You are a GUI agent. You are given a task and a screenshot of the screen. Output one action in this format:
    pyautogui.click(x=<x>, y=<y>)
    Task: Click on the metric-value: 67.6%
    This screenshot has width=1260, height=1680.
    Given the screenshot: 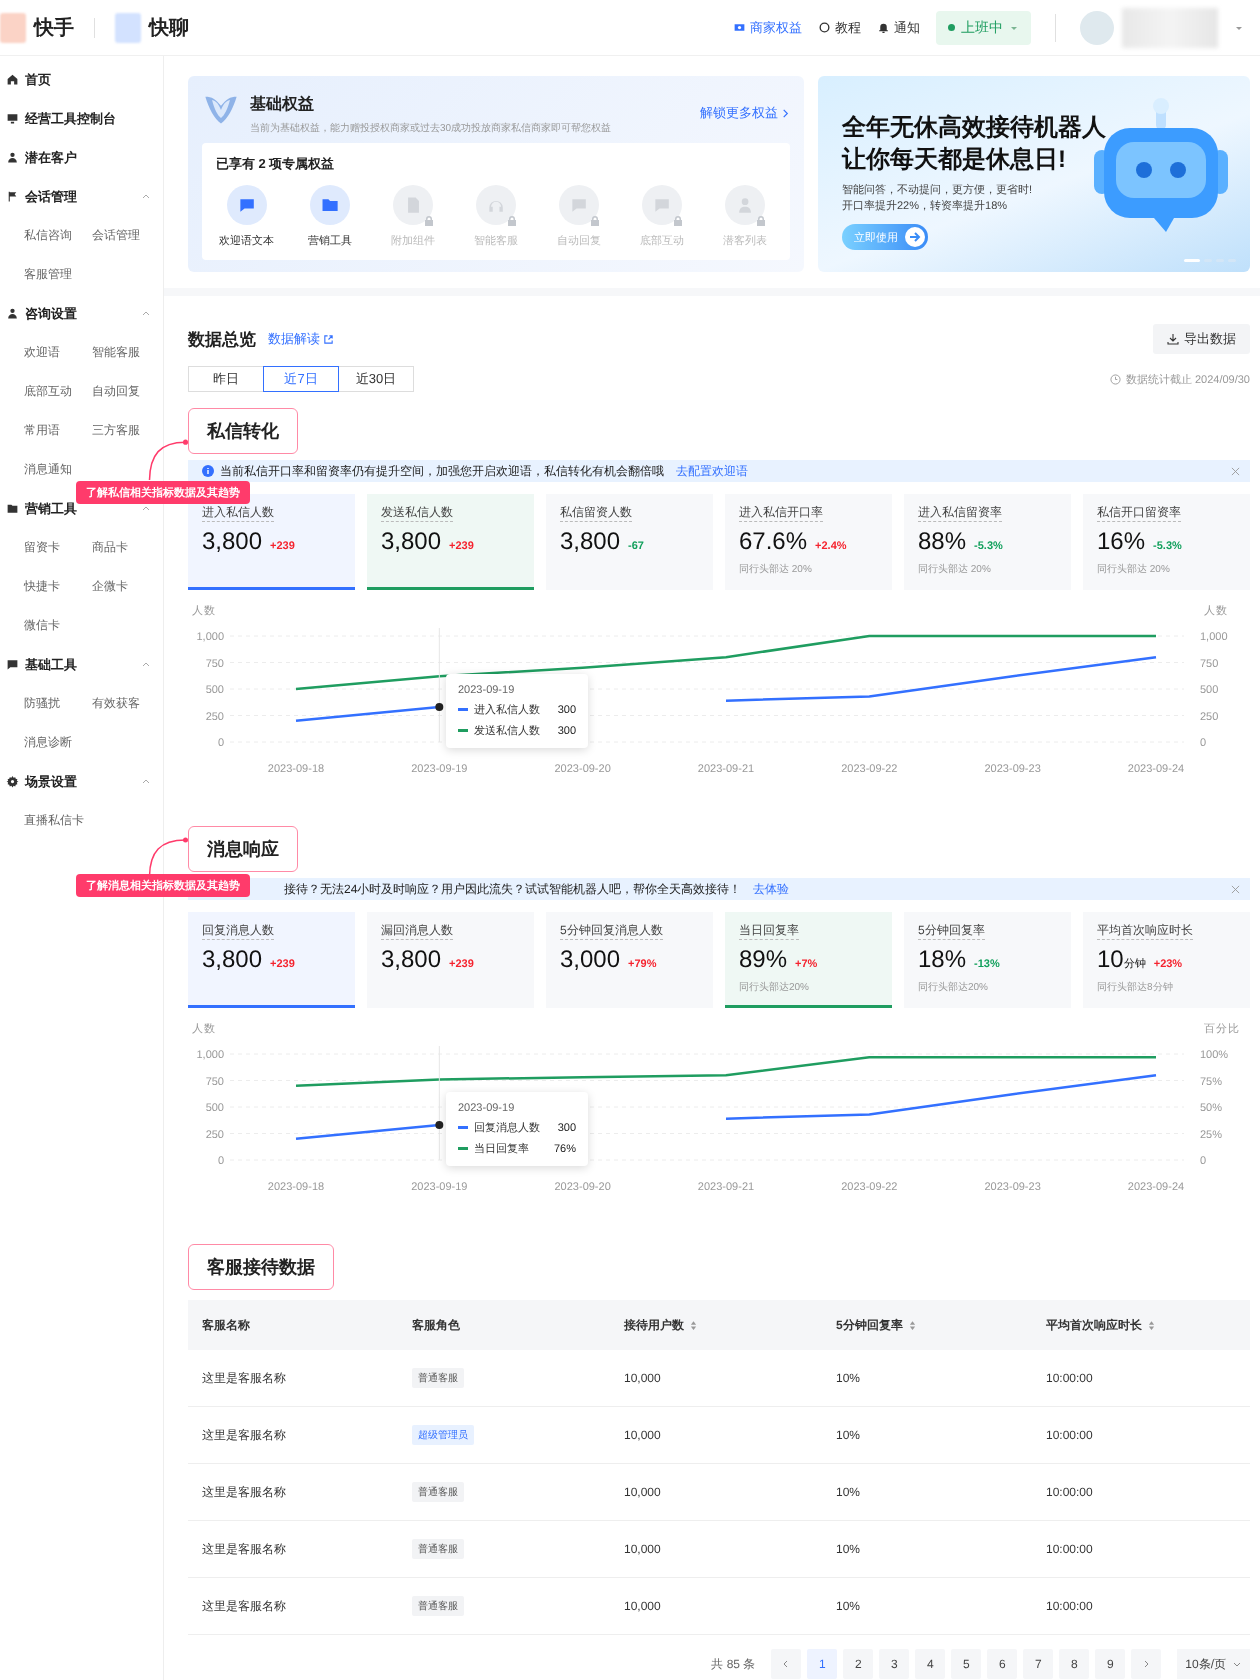 What is the action you would take?
    pyautogui.click(x=773, y=542)
    